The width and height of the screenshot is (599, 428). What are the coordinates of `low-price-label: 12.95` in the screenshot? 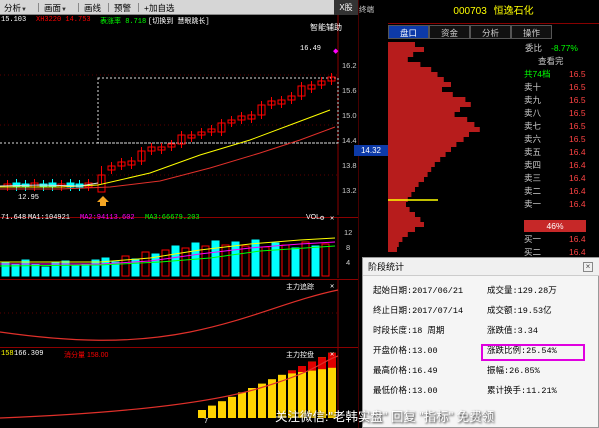 It's located at (29, 198).